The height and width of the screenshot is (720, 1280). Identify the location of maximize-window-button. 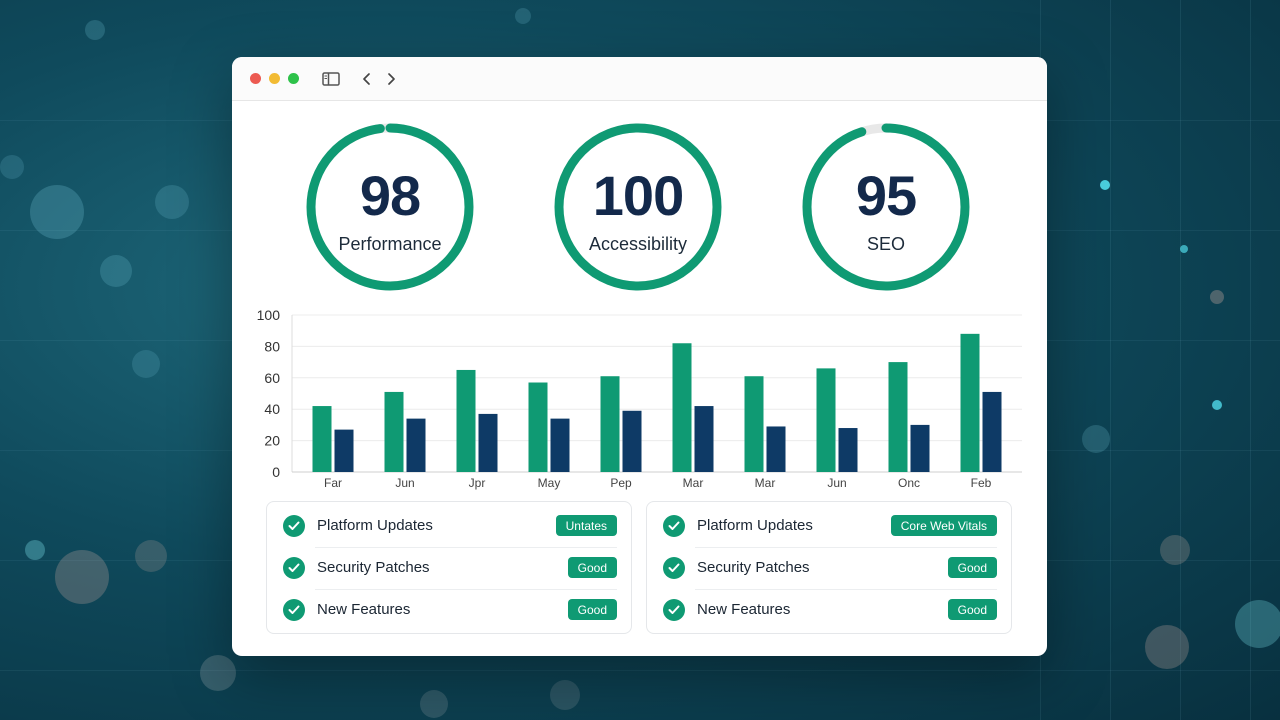
(293, 78).